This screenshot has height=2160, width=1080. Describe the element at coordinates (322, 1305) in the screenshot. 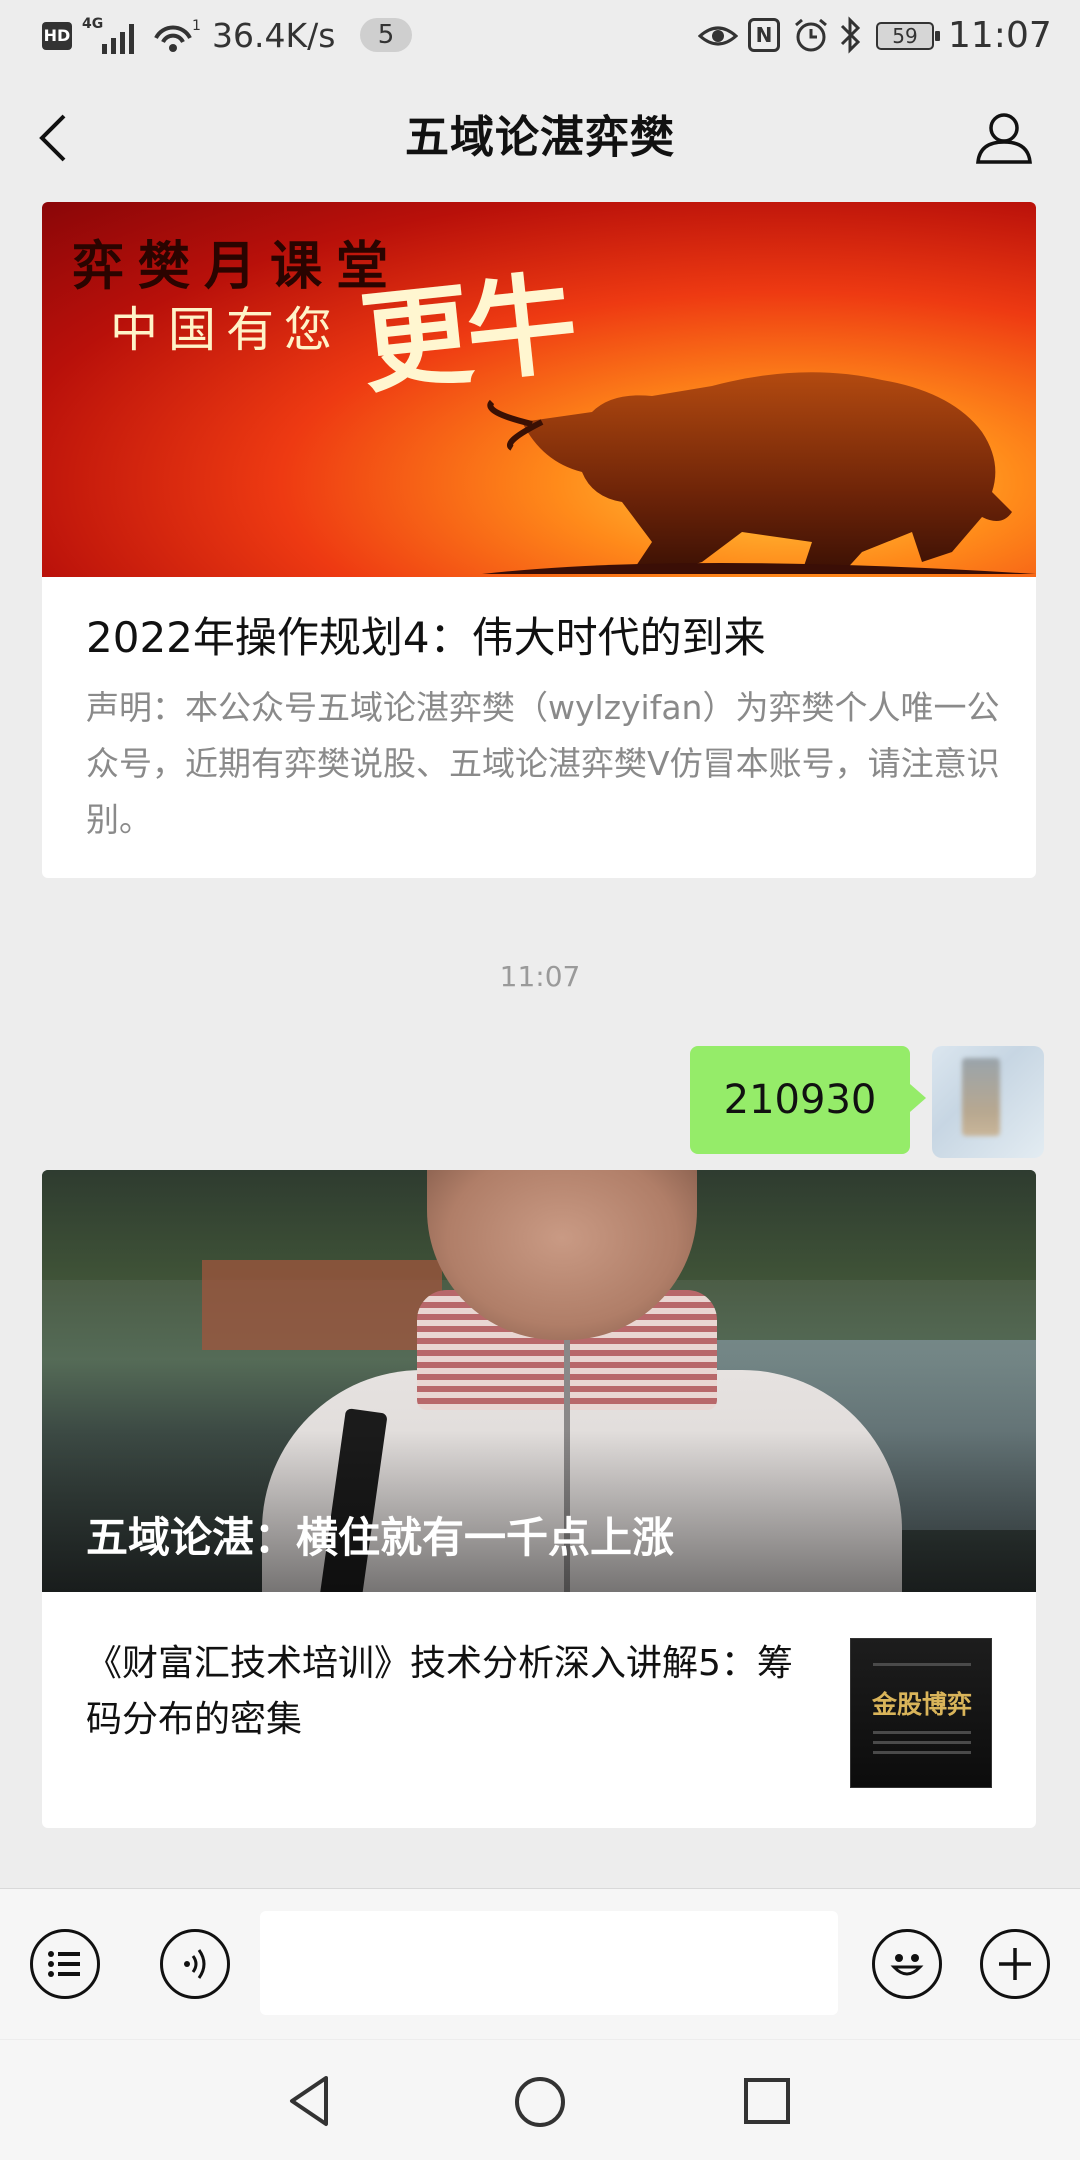

I see `photo-background` at that location.